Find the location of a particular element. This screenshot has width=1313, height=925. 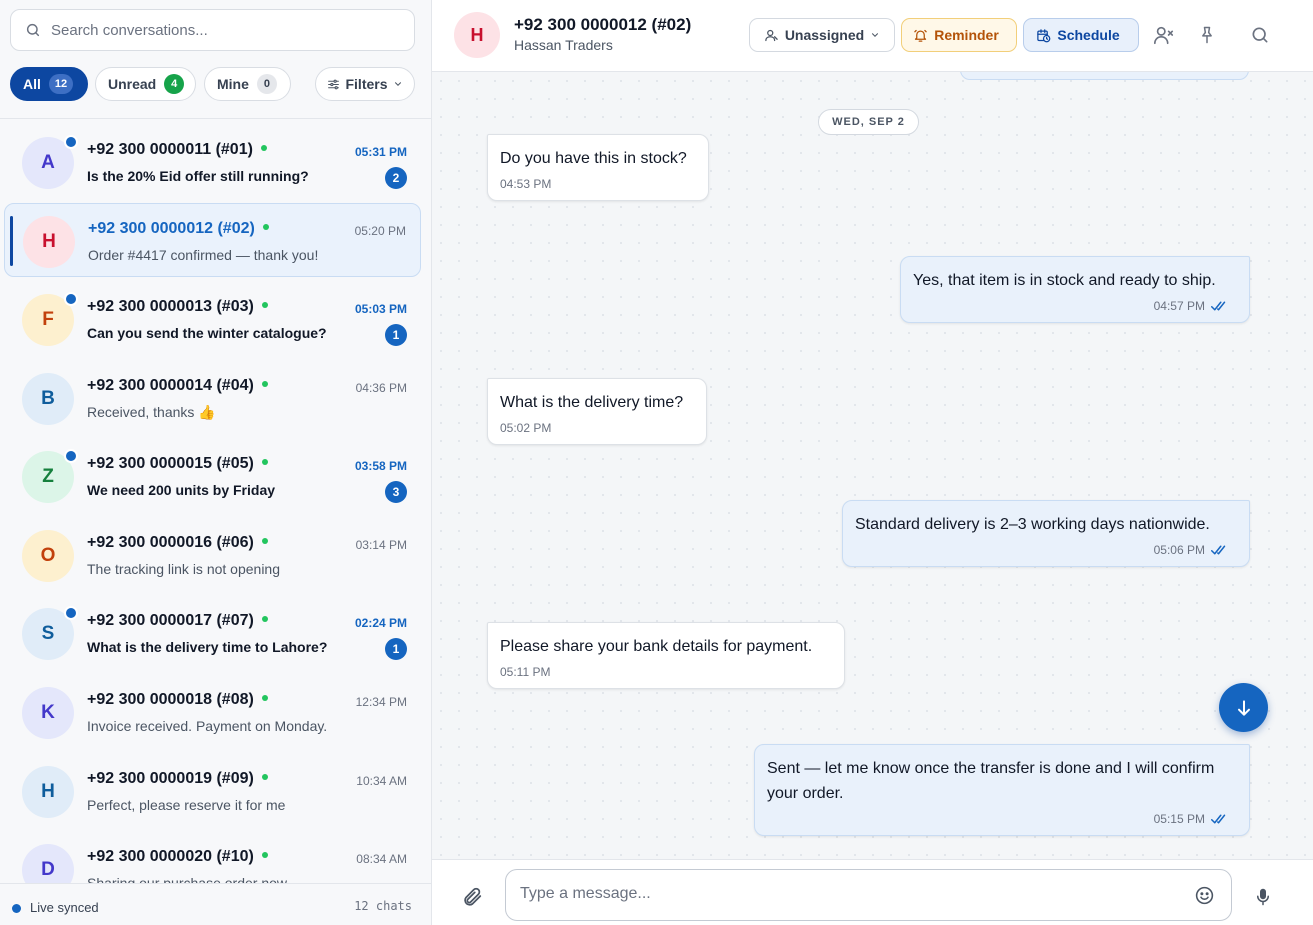

contact-avatar: F is located at coordinates (50, 319).